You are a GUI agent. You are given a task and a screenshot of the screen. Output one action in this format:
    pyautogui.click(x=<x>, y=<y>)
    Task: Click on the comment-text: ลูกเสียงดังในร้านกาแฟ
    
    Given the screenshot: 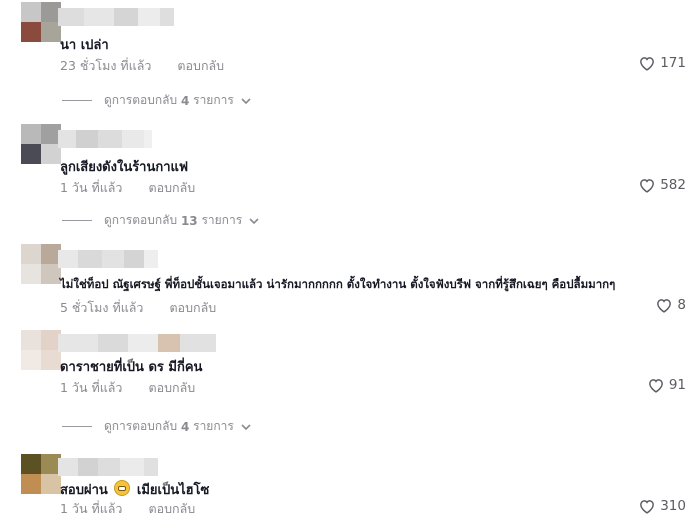 What is the action you would take?
    pyautogui.click(x=124, y=167)
    